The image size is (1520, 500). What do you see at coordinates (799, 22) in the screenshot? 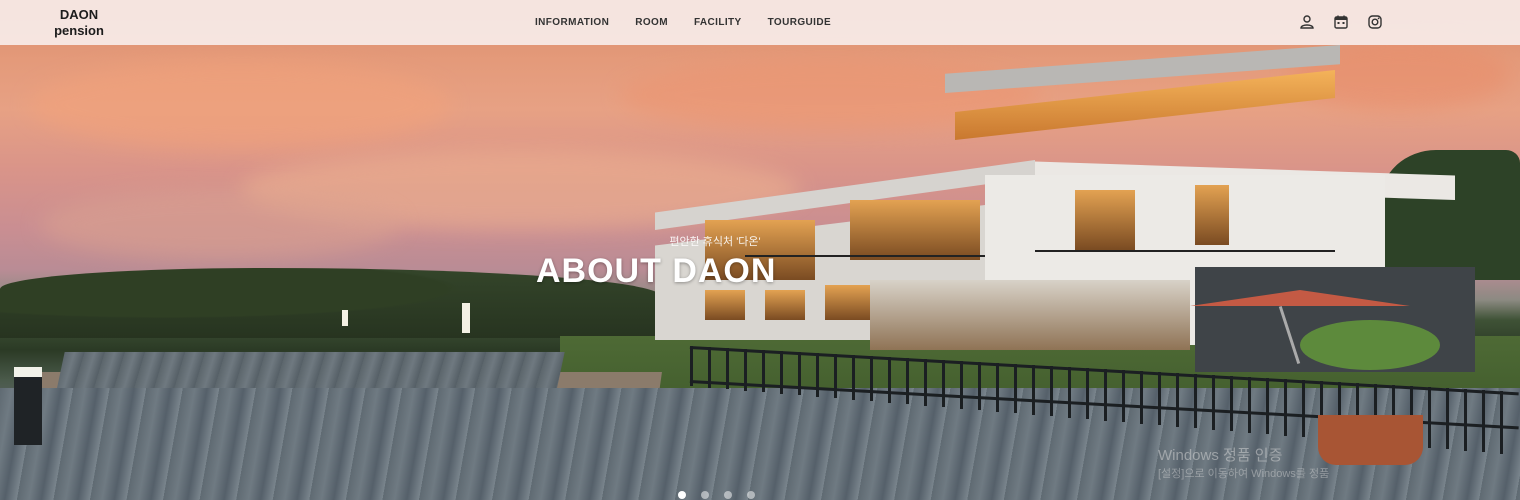
I see `nav-item-tourguide: TOURGUIDE` at bounding box center [799, 22].